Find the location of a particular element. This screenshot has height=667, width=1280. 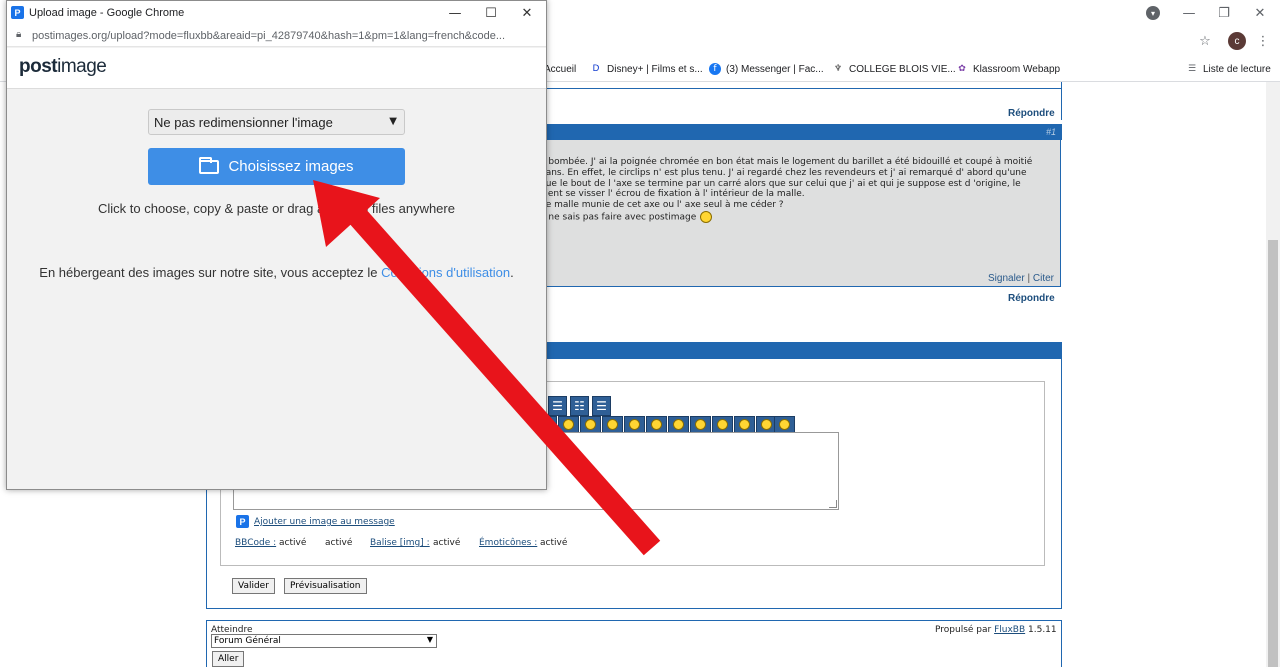

close-icon: ✕ is located at coordinates (1260, 13).